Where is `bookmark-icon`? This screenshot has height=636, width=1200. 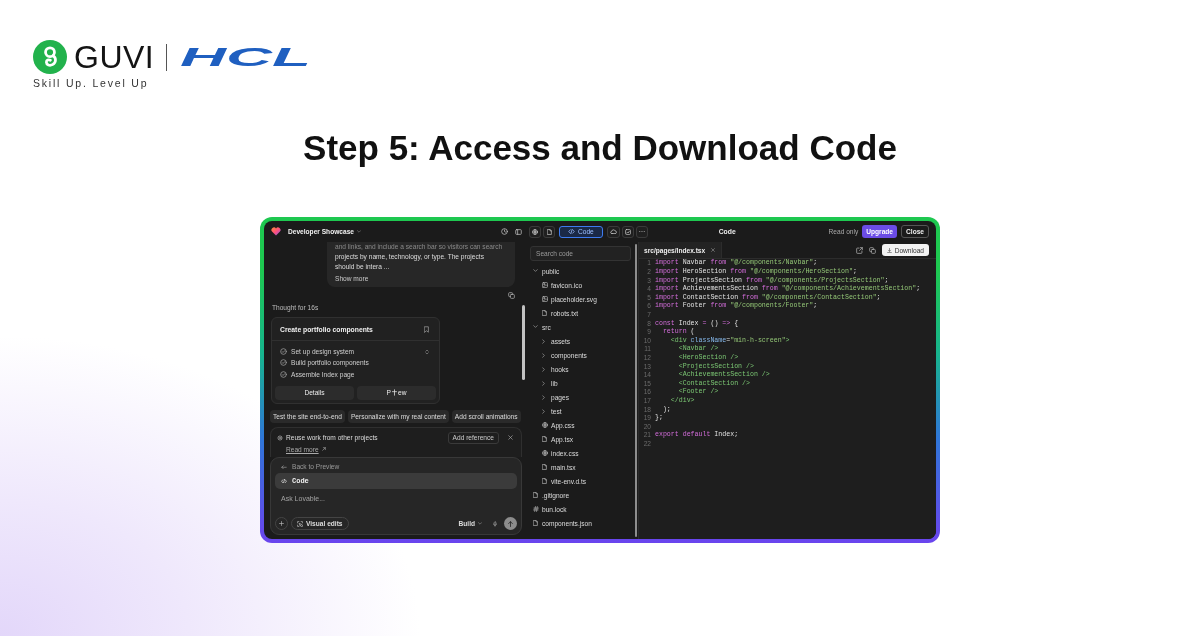
bookmark-icon is located at coordinates (426, 329).